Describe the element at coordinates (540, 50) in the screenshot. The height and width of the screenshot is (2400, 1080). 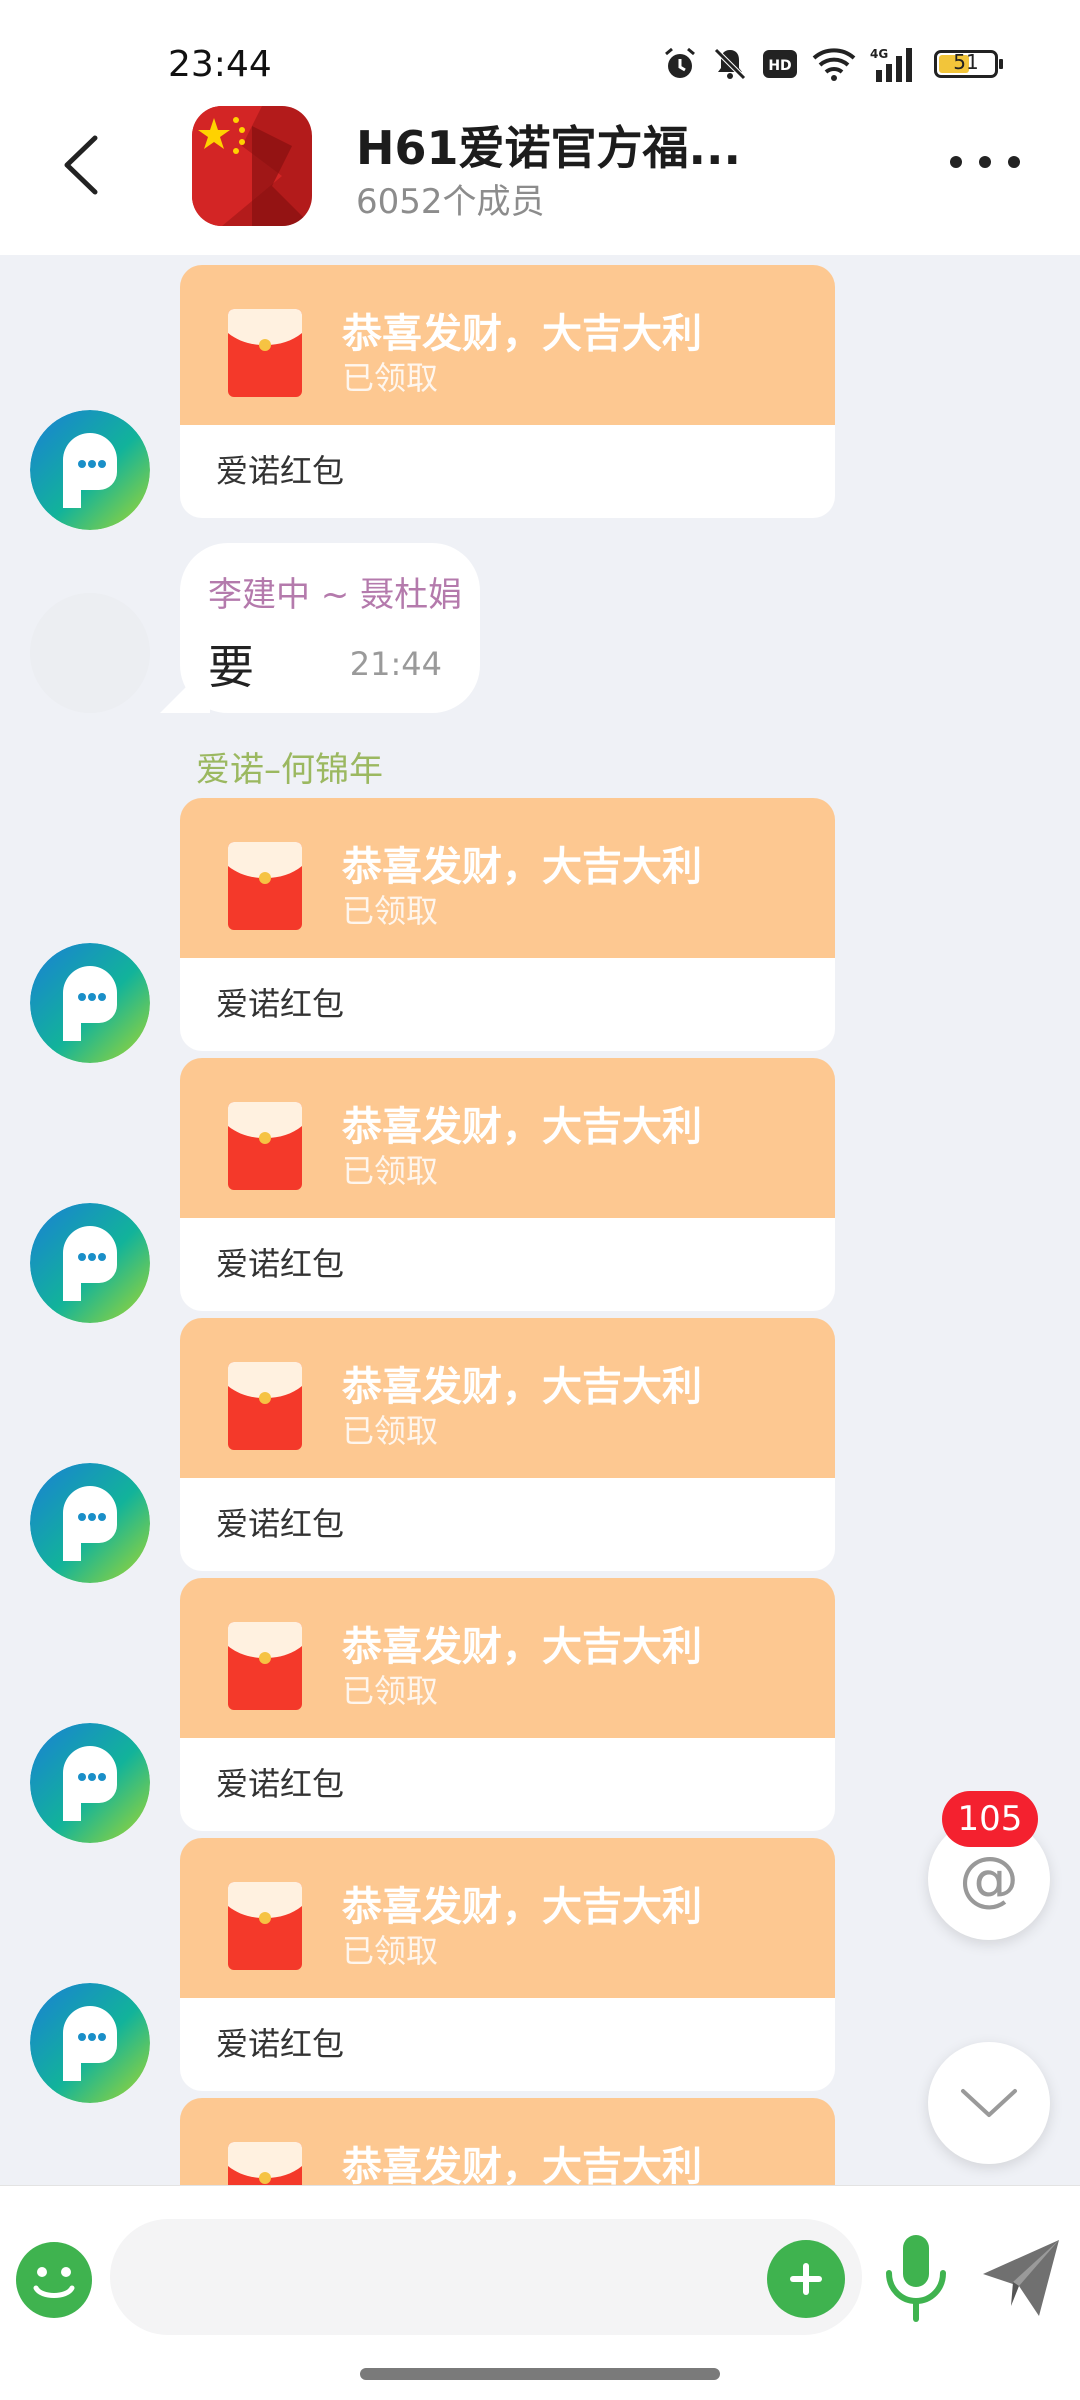
I see `status-bar: 23:44 HD 4G 51` at that location.